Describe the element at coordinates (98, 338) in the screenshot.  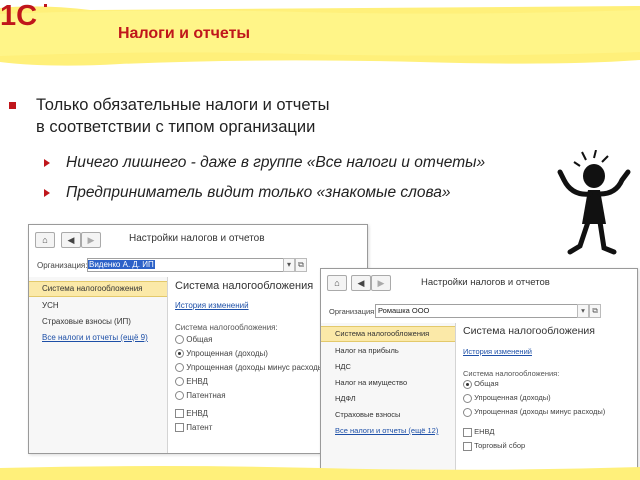
I see `nav-item-all-taxes: Все налоги и отчеты (ещё 9)` at that location.